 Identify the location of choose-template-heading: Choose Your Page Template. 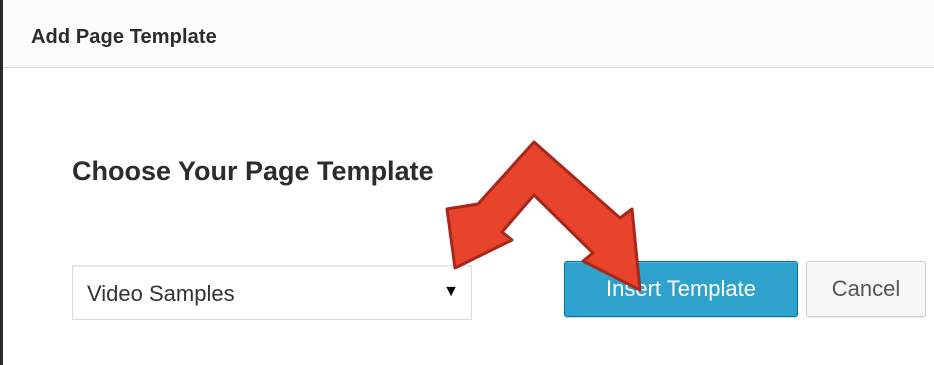
(253, 171).